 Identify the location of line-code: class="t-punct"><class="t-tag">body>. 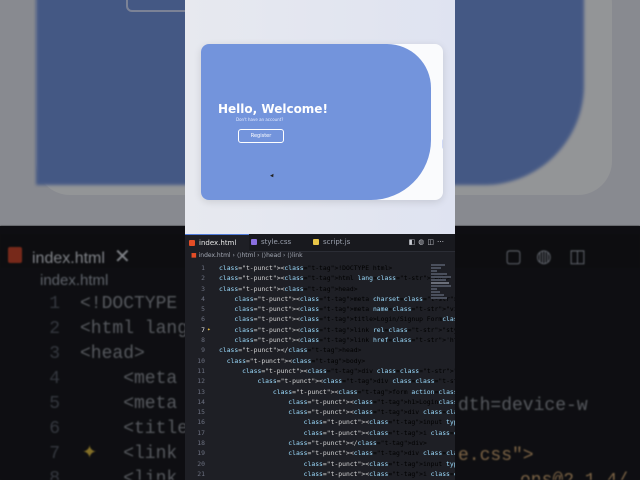
(296, 360).